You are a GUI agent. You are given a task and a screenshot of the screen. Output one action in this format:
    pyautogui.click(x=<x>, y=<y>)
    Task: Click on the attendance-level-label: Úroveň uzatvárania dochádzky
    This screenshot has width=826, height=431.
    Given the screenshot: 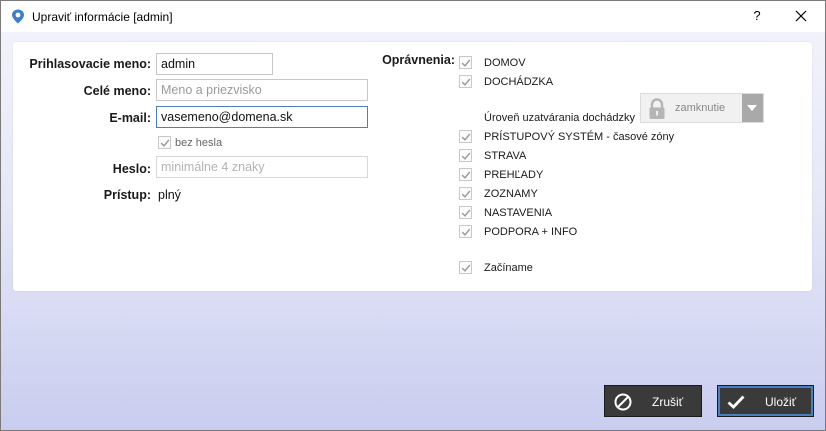 What is the action you would take?
    pyautogui.click(x=560, y=118)
    